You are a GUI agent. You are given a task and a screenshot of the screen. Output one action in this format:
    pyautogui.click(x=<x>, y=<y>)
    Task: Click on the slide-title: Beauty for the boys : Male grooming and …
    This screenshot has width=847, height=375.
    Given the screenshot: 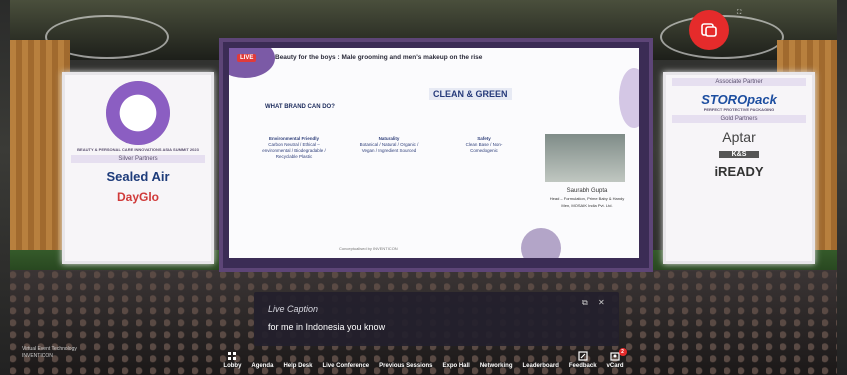 What is the action you would take?
    pyautogui.click(x=379, y=57)
    